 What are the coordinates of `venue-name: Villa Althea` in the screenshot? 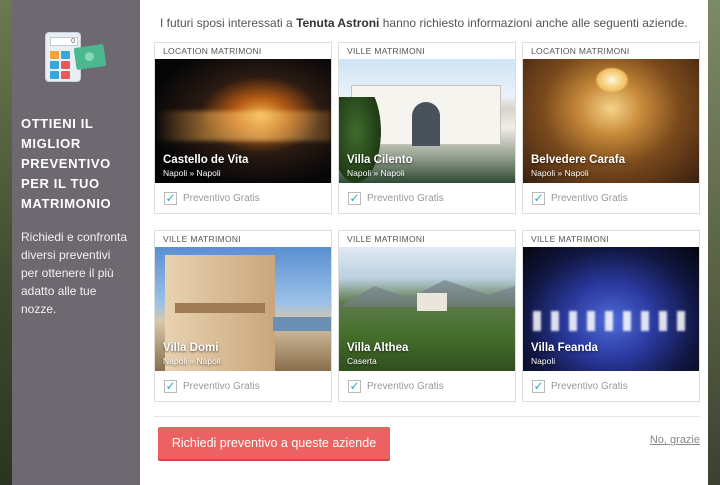 It's located at (378, 348).